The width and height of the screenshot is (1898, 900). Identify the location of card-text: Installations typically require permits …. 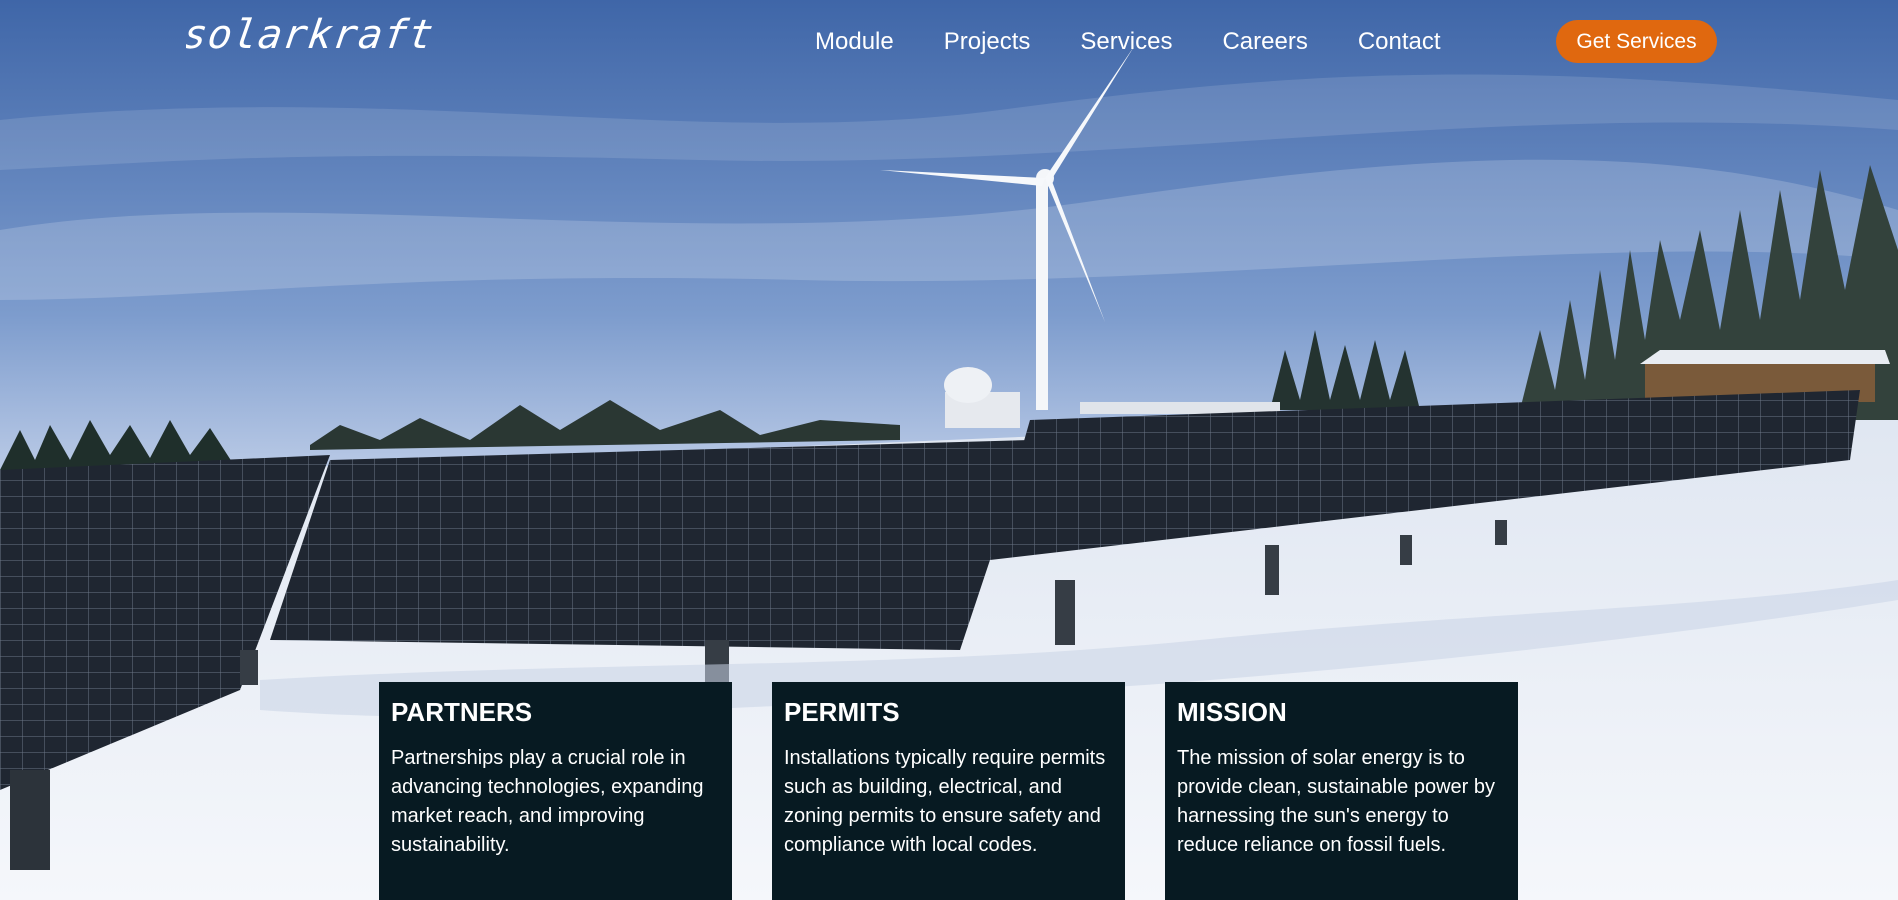
(945, 801).